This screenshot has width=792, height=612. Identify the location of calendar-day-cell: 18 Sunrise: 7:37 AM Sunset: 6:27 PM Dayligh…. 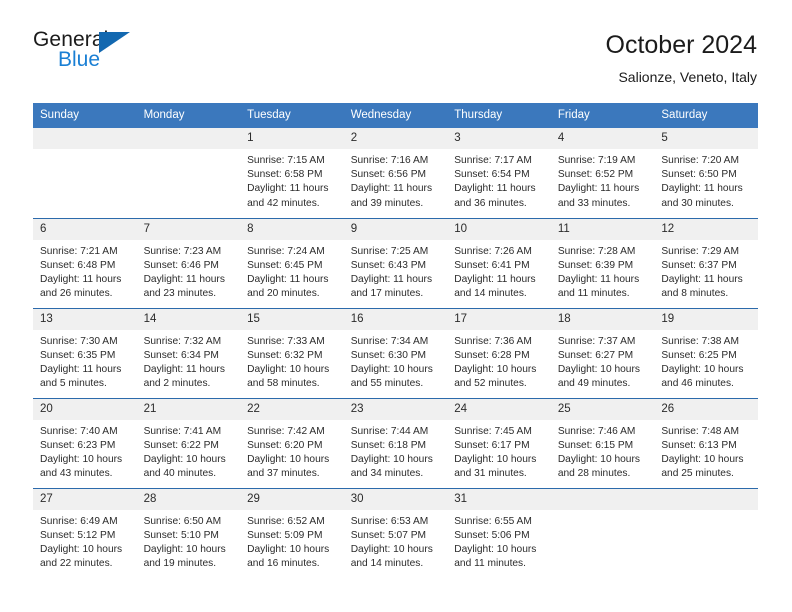
(602, 352).